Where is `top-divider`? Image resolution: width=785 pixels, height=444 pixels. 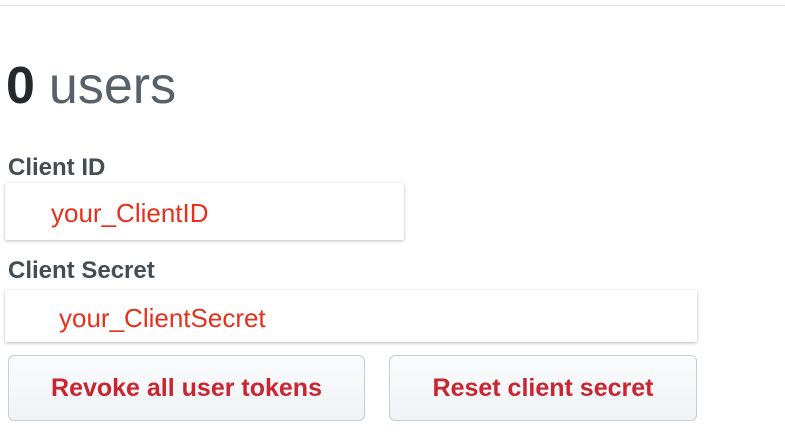
top-divider is located at coordinates (392, 5).